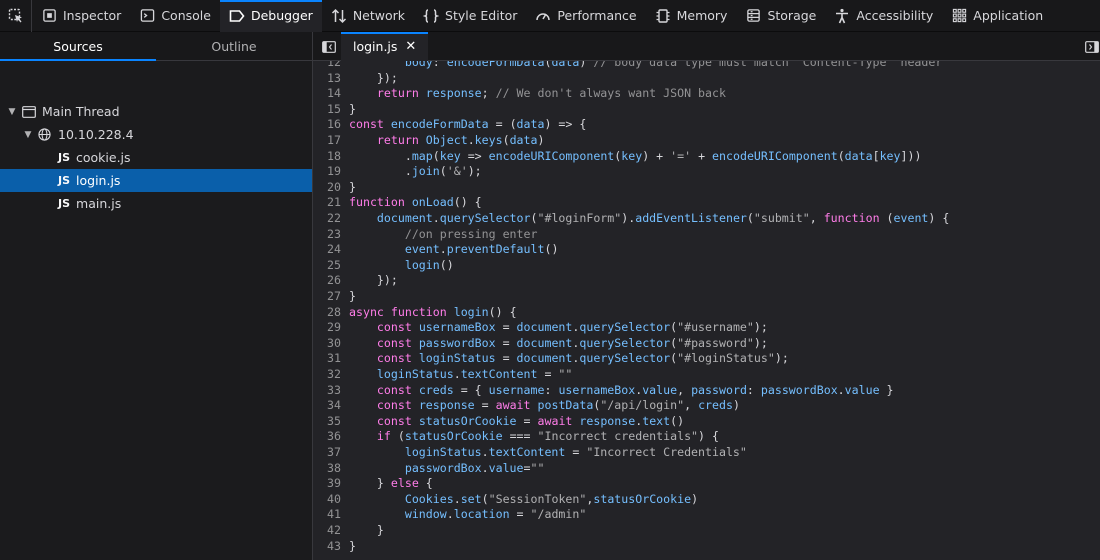 The image size is (1100, 560). Describe the element at coordinates (156, 134) in the screenshot. I see `tree-item-host: ▼ 10.10.228.4` at that location.